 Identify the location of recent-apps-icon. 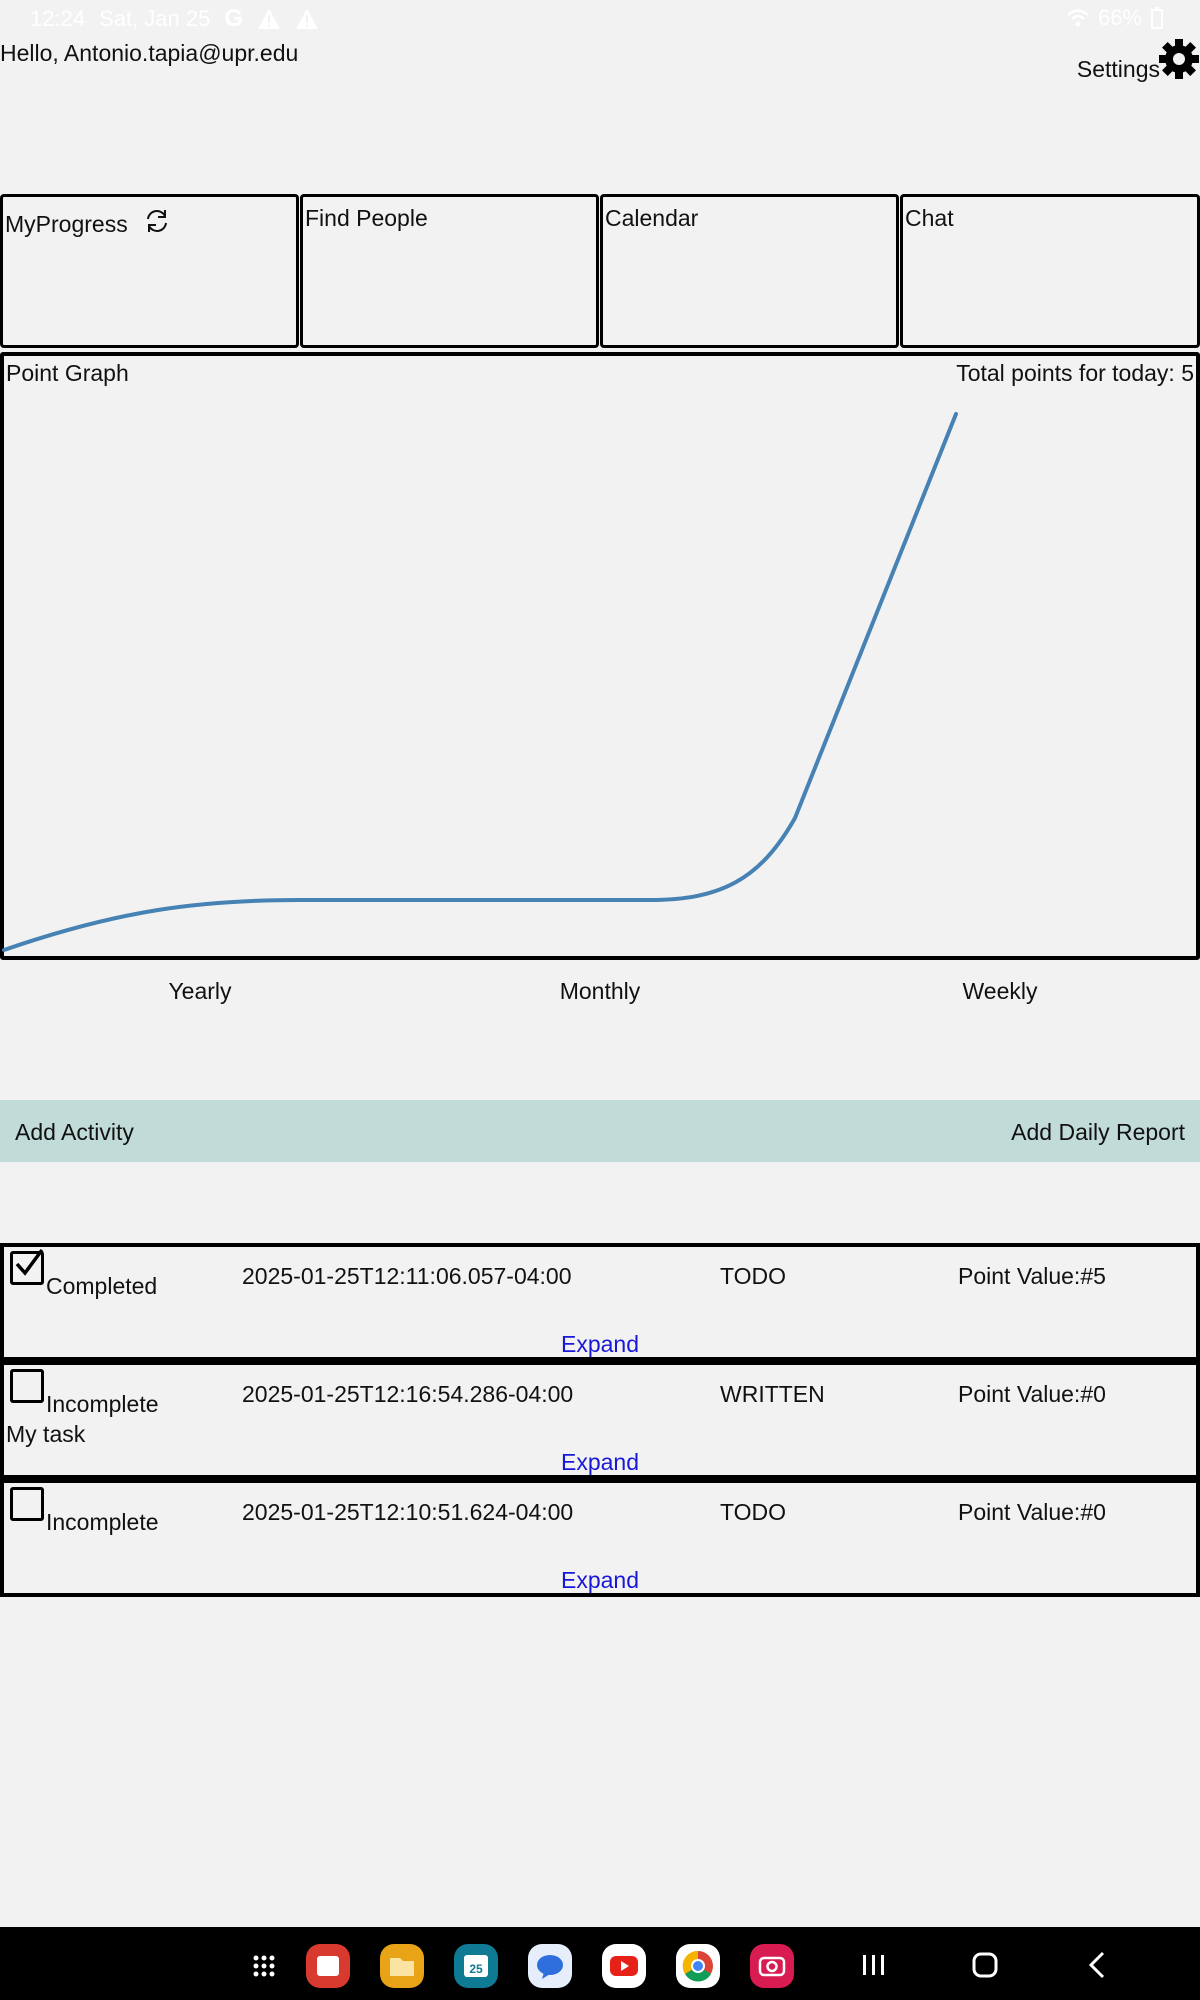
(873, 1965).